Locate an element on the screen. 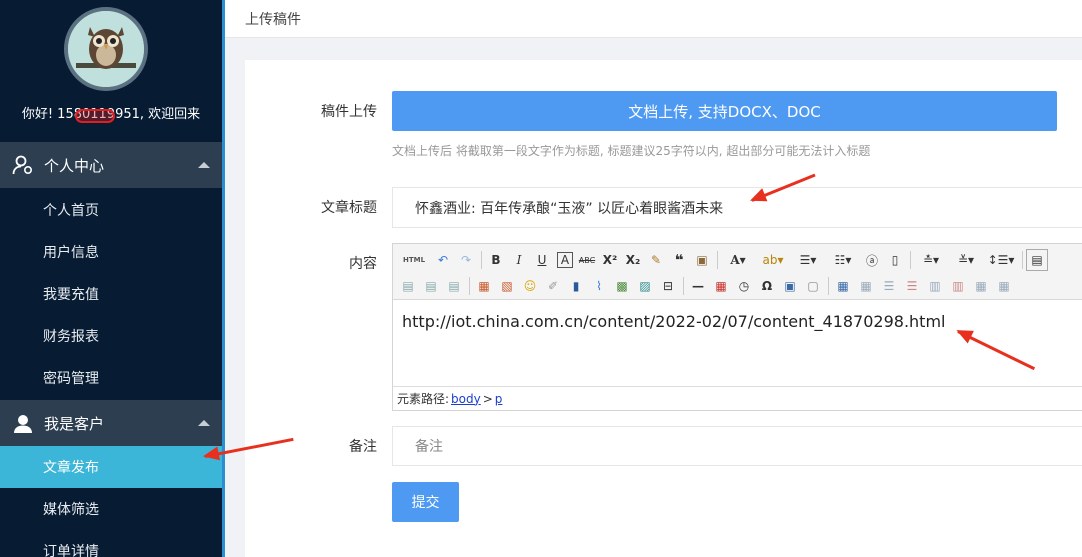  date-icon: ▦ is located at coordinates (721, 286).